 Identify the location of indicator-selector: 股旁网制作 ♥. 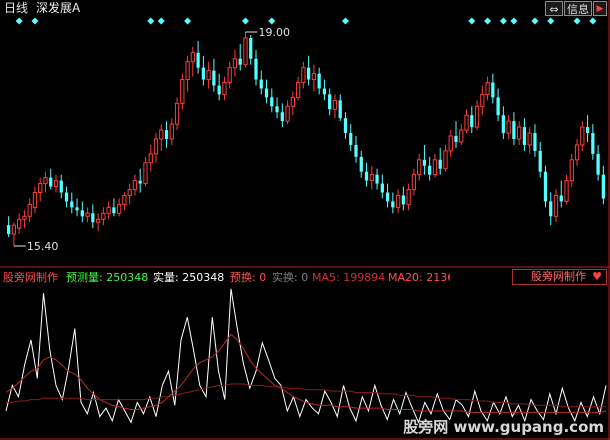
(559, 277).